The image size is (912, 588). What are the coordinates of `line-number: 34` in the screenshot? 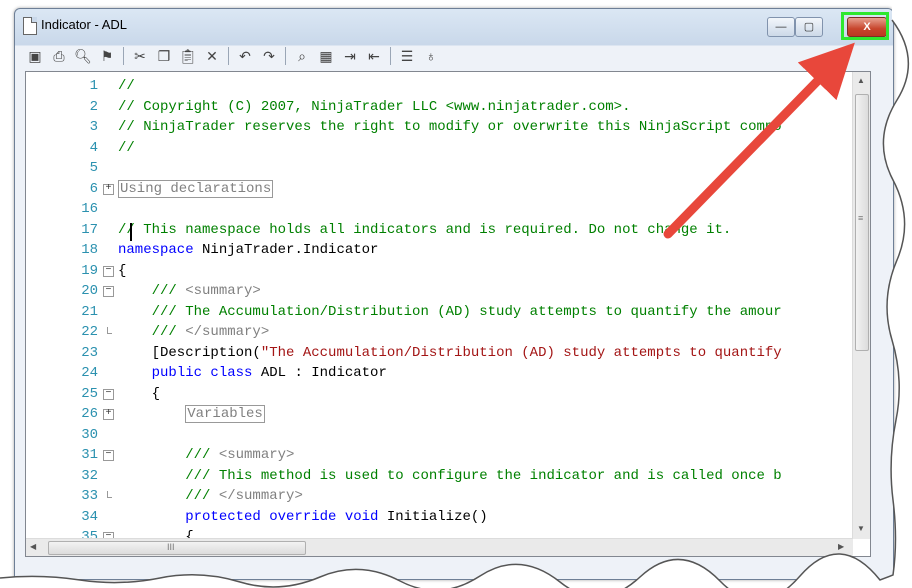 It's located at (89, 516).